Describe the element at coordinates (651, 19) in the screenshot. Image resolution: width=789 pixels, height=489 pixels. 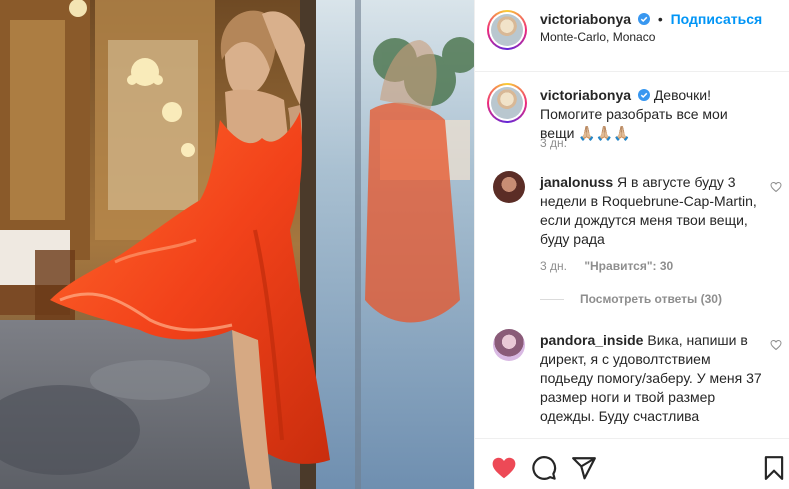
I see `header-author-line: victoriabonya • Подписаться` at that location.